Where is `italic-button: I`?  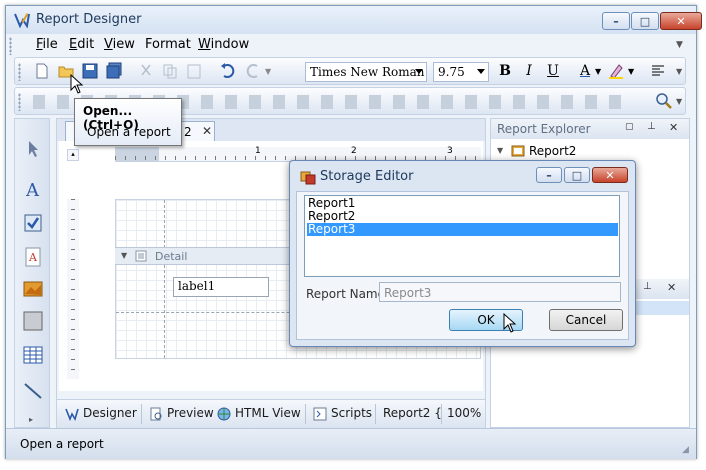 italic-button: I is located at coordinates (529, 72).